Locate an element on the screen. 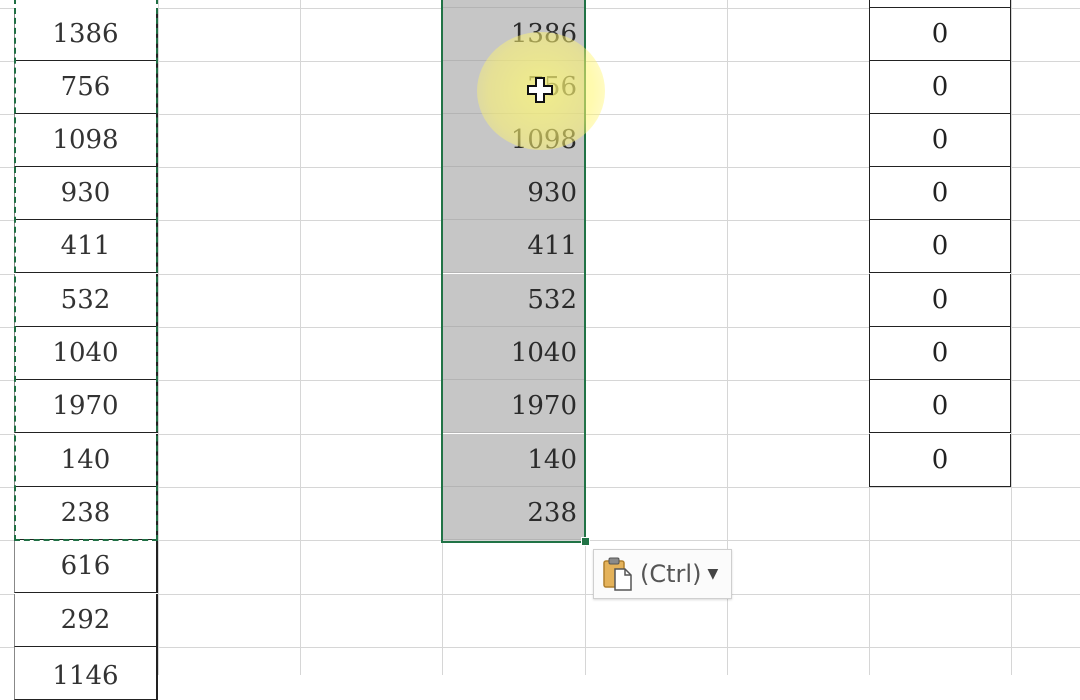 The height and width of the screenshot is (700, 1080). fill-handle is located at coordinates (585, 541).